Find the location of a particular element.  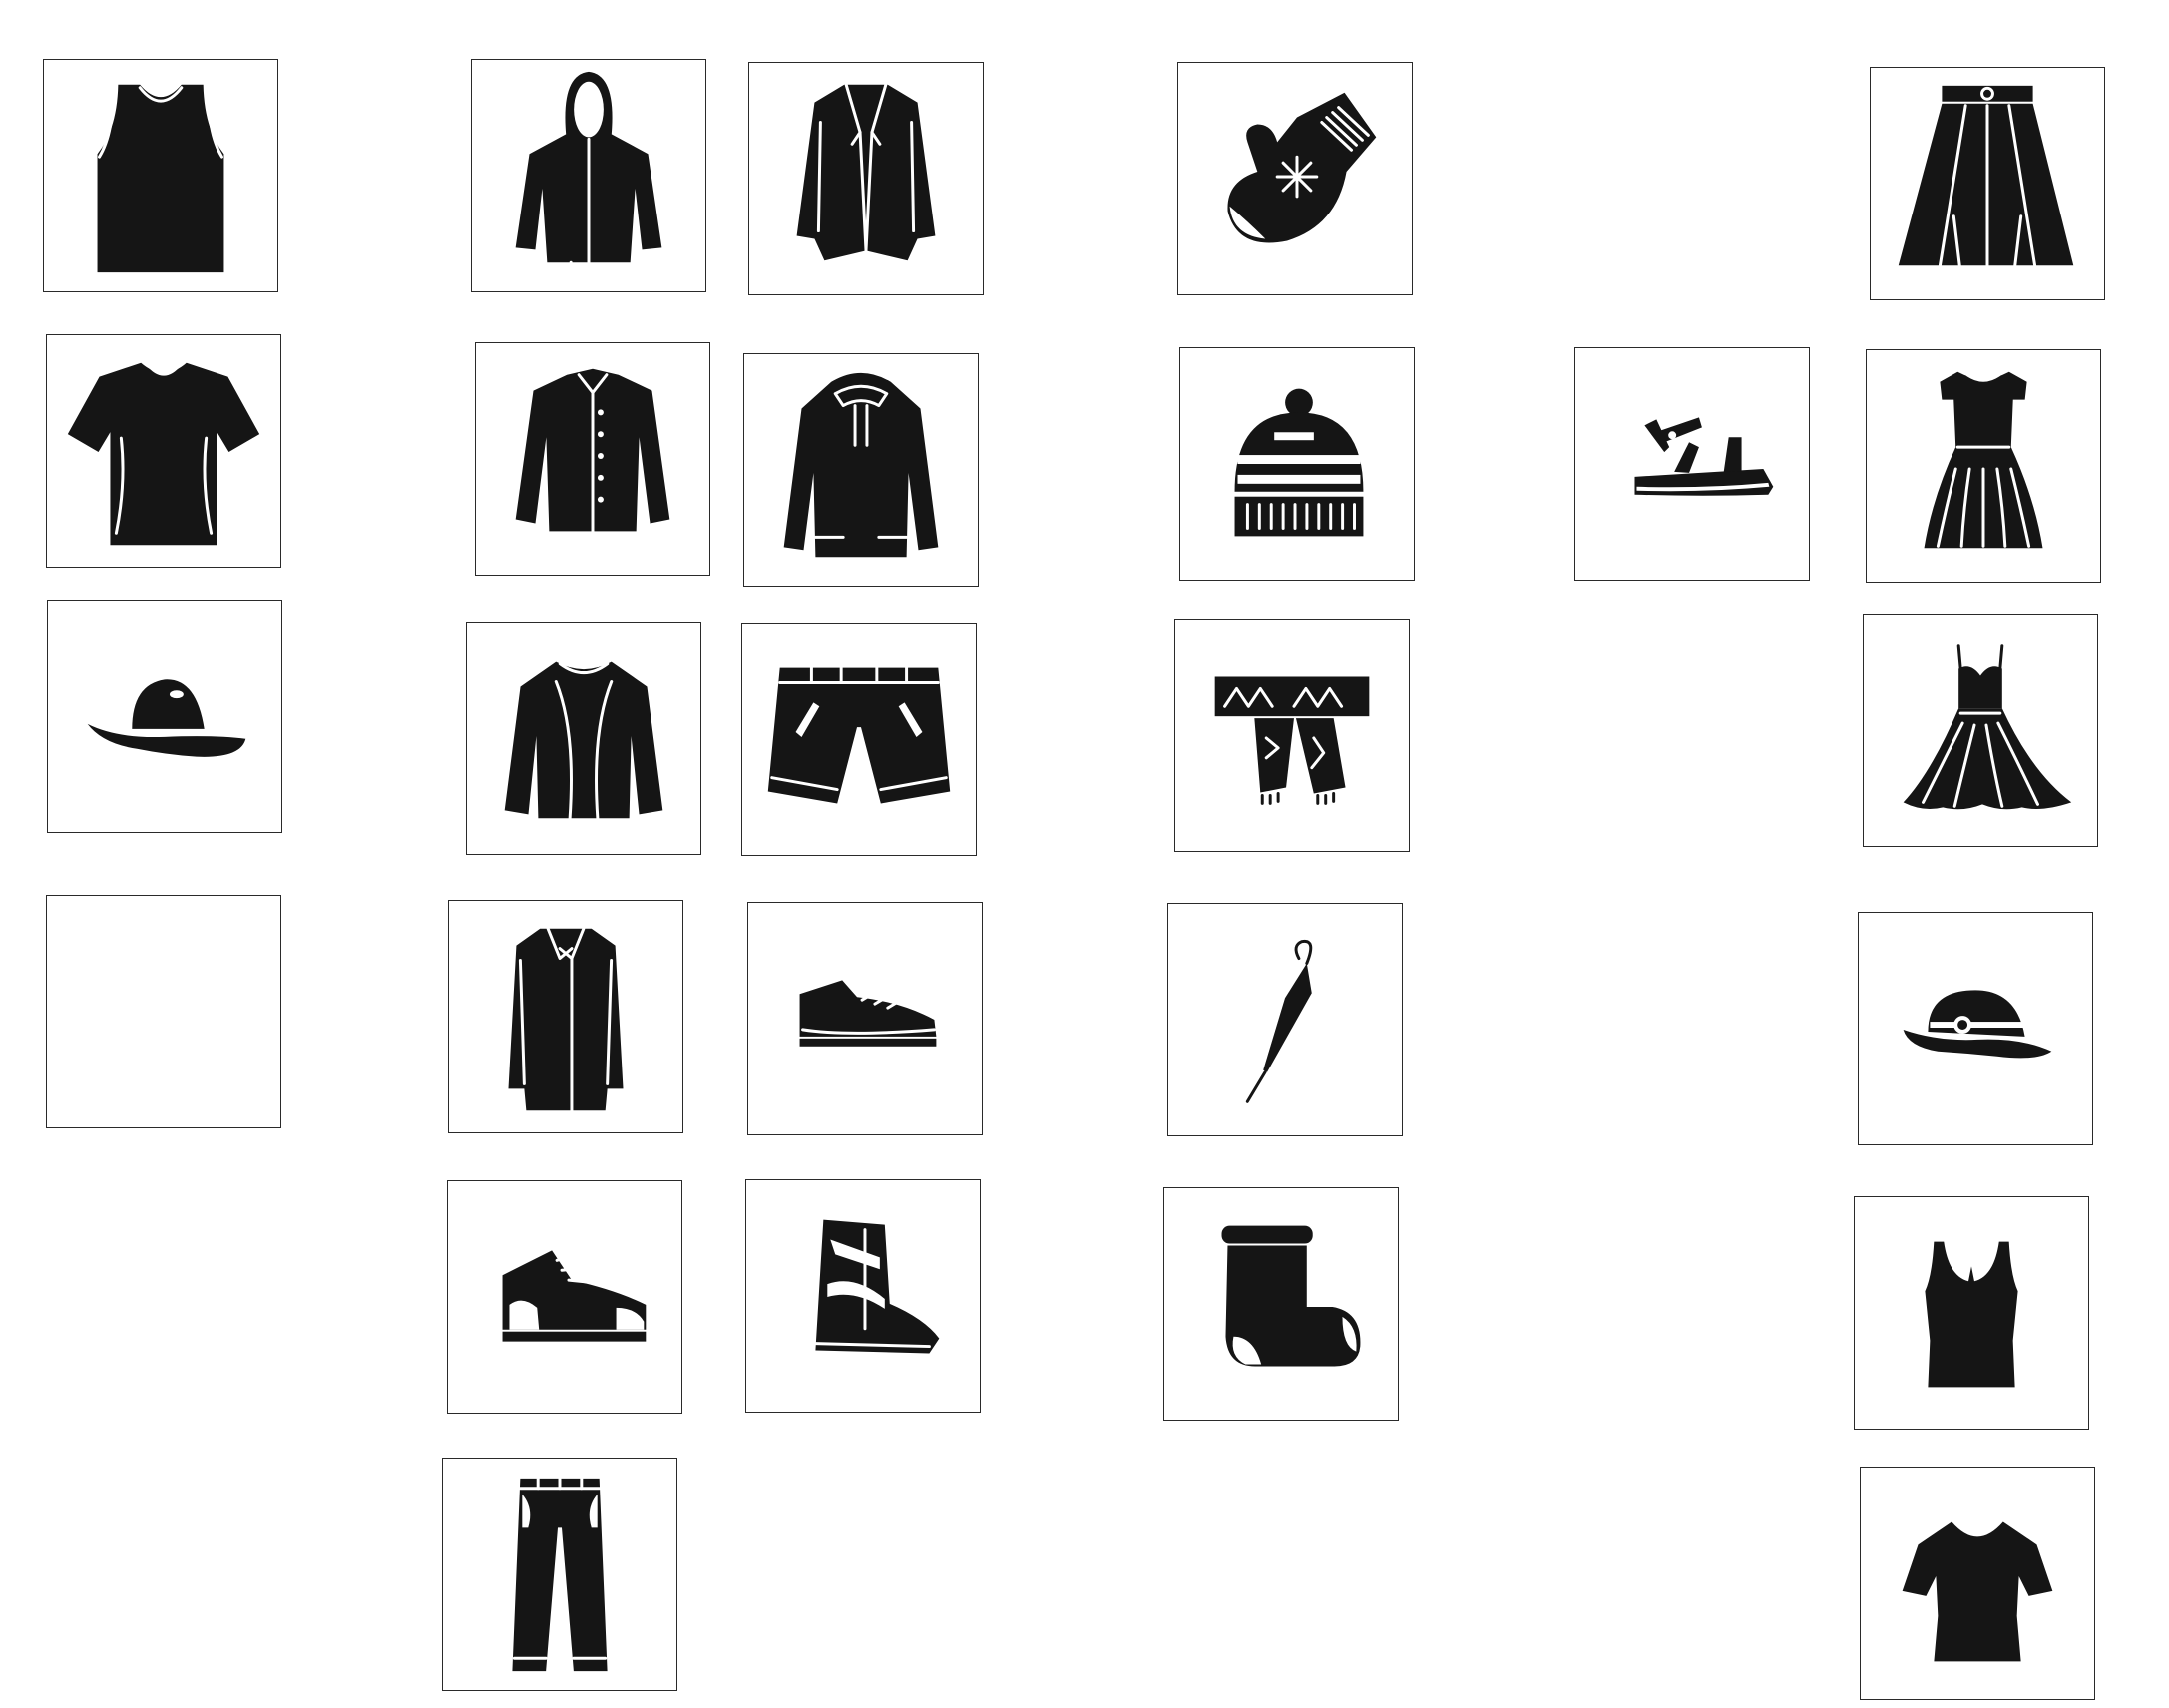

tile-tank-top is located at coordinates (160, 175).